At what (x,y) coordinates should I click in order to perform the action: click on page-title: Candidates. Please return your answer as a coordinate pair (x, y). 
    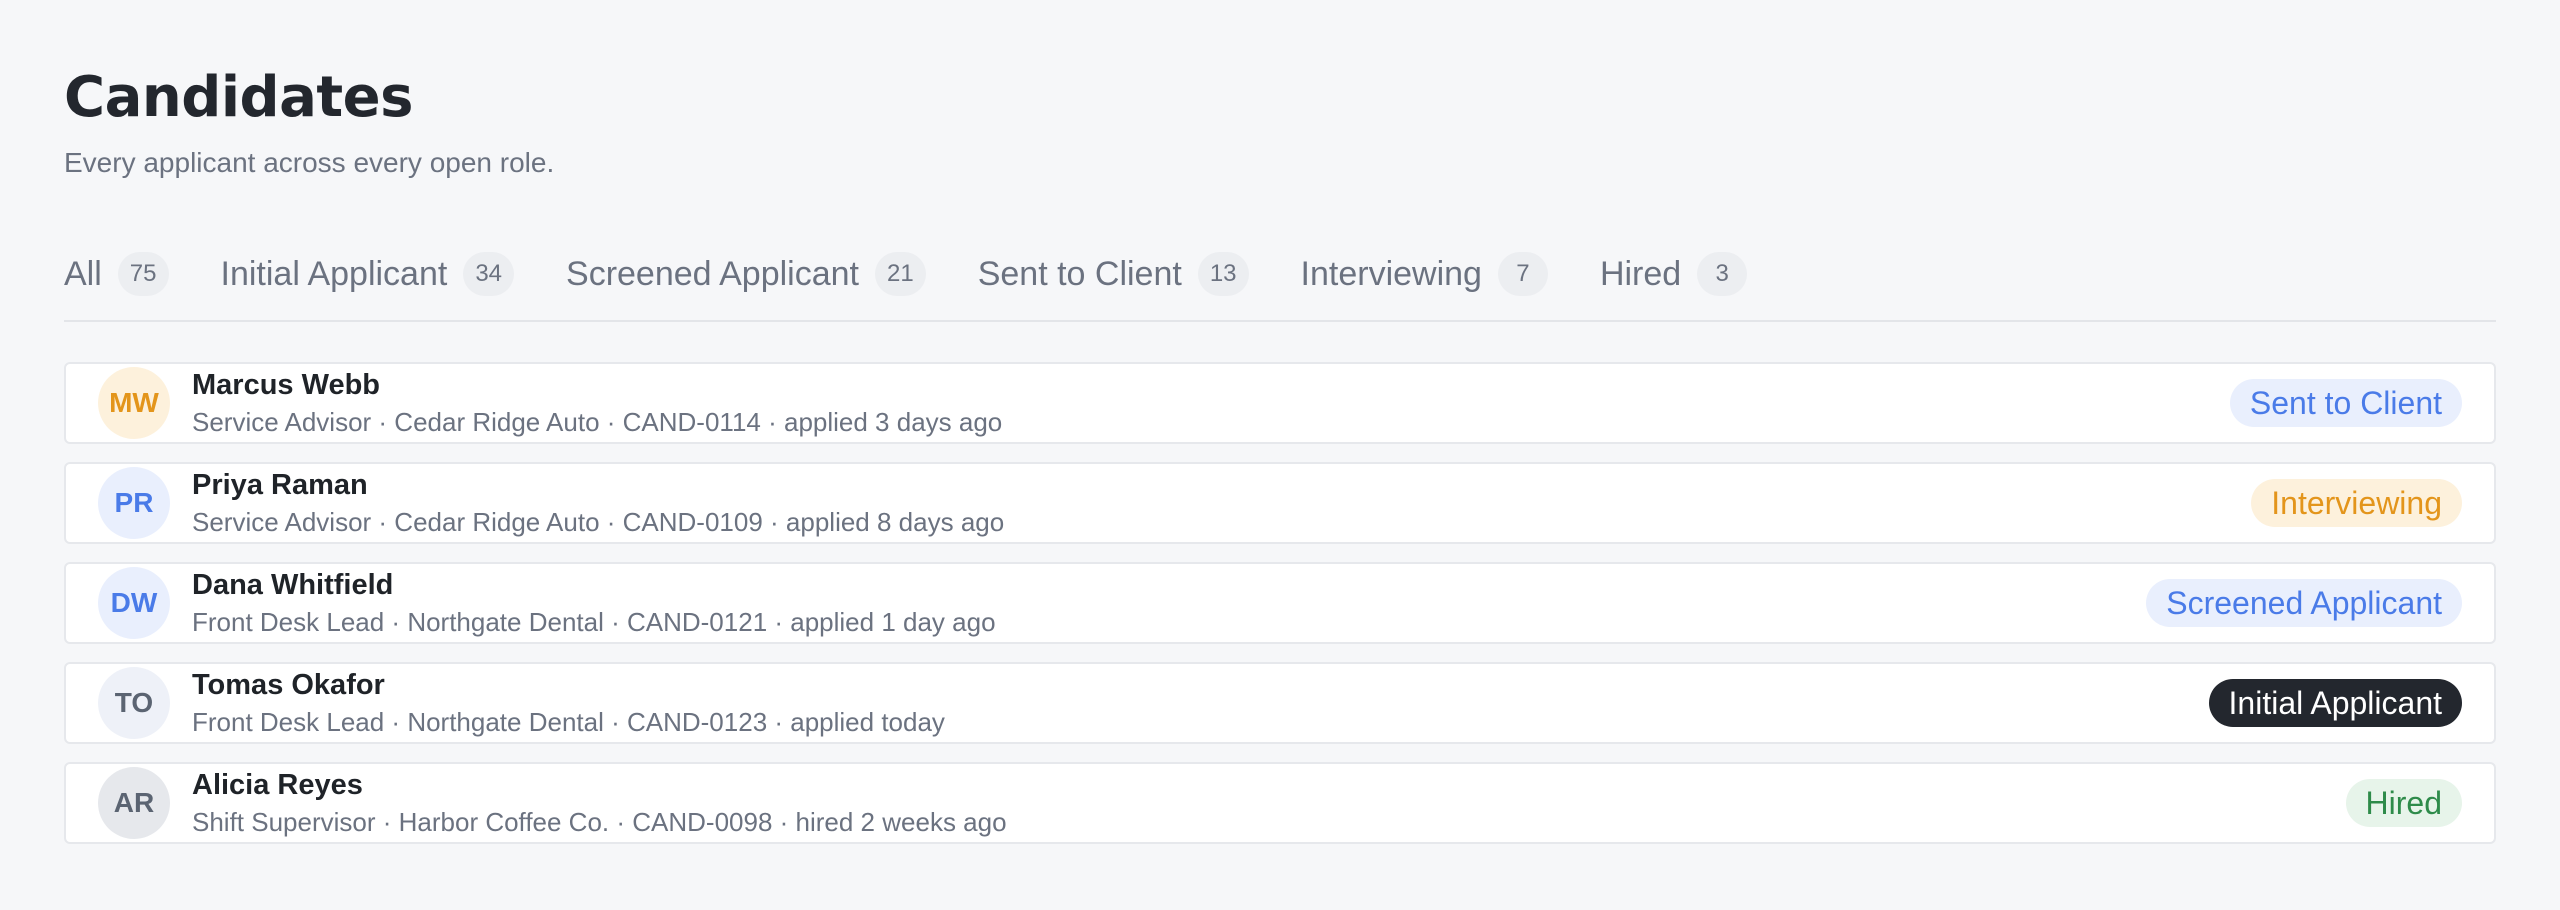
    Looking at the image, I should click on (239, 97).